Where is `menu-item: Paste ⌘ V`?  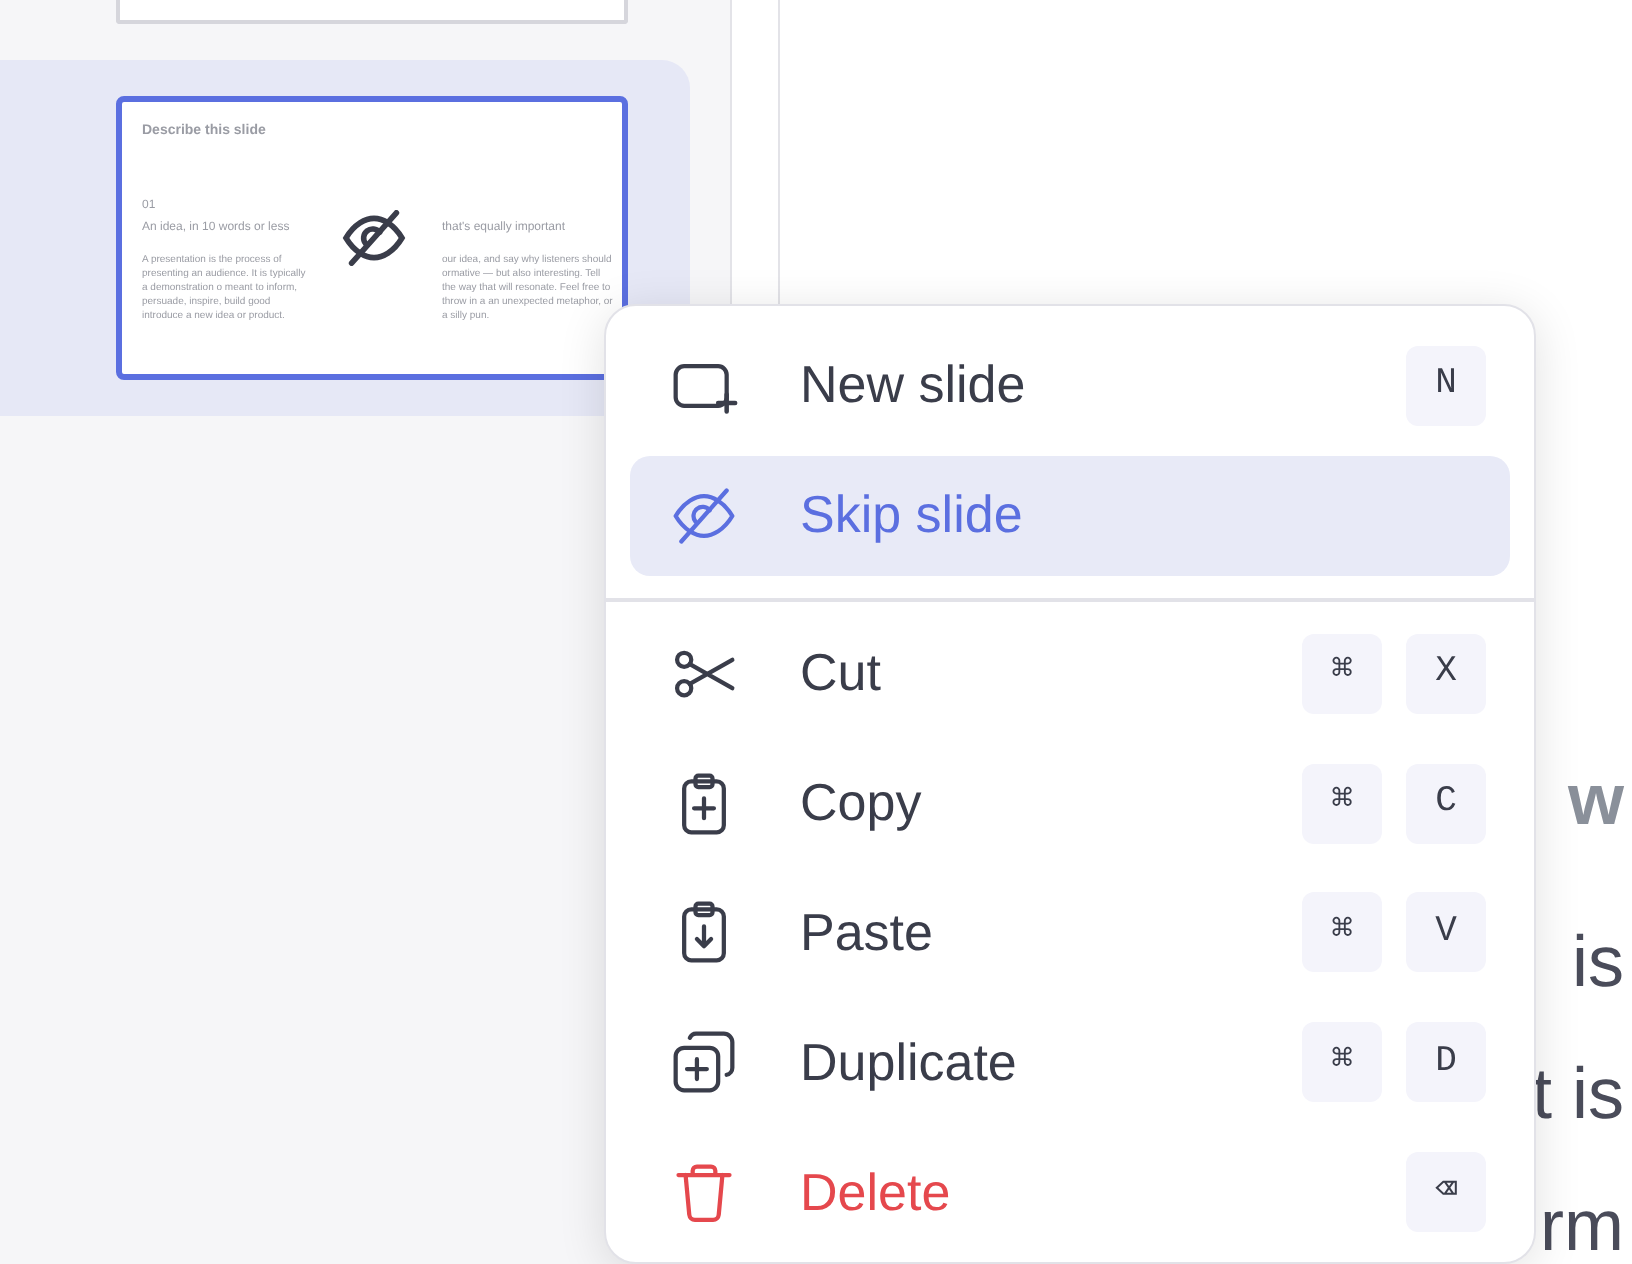
menu-item: Paste ⌘ V is located at coordinates (1070, 932).